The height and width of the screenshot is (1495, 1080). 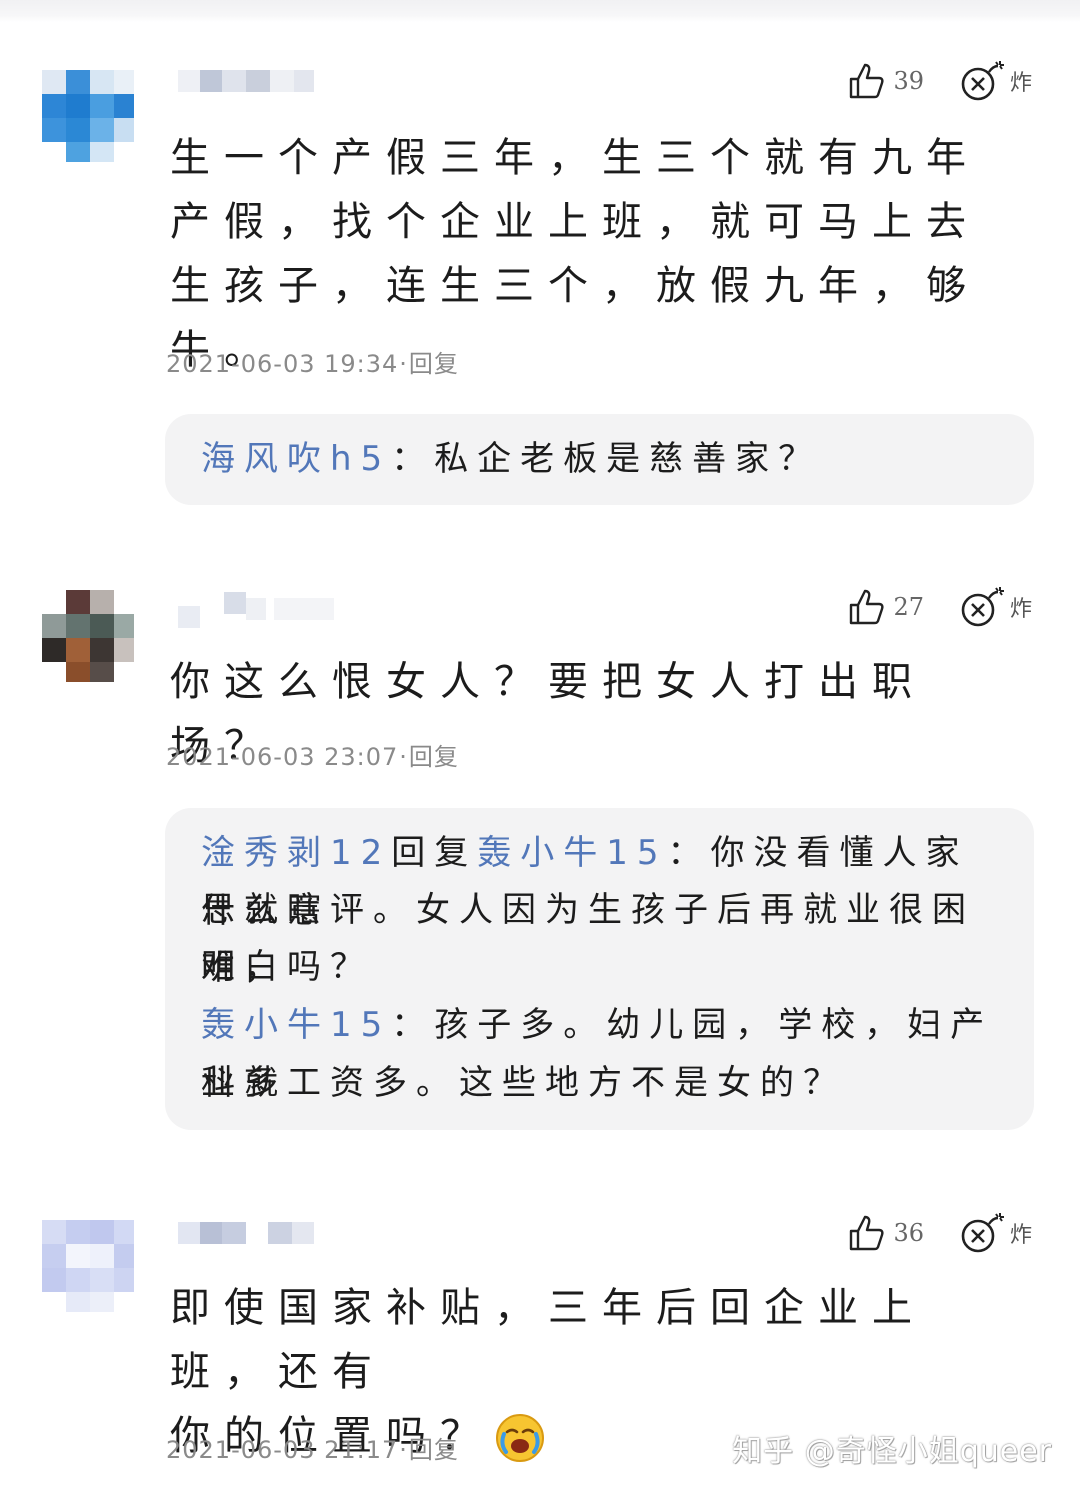 I want to click on reply-text: 私企老板是慈善家？, so click(x=628, y=459).